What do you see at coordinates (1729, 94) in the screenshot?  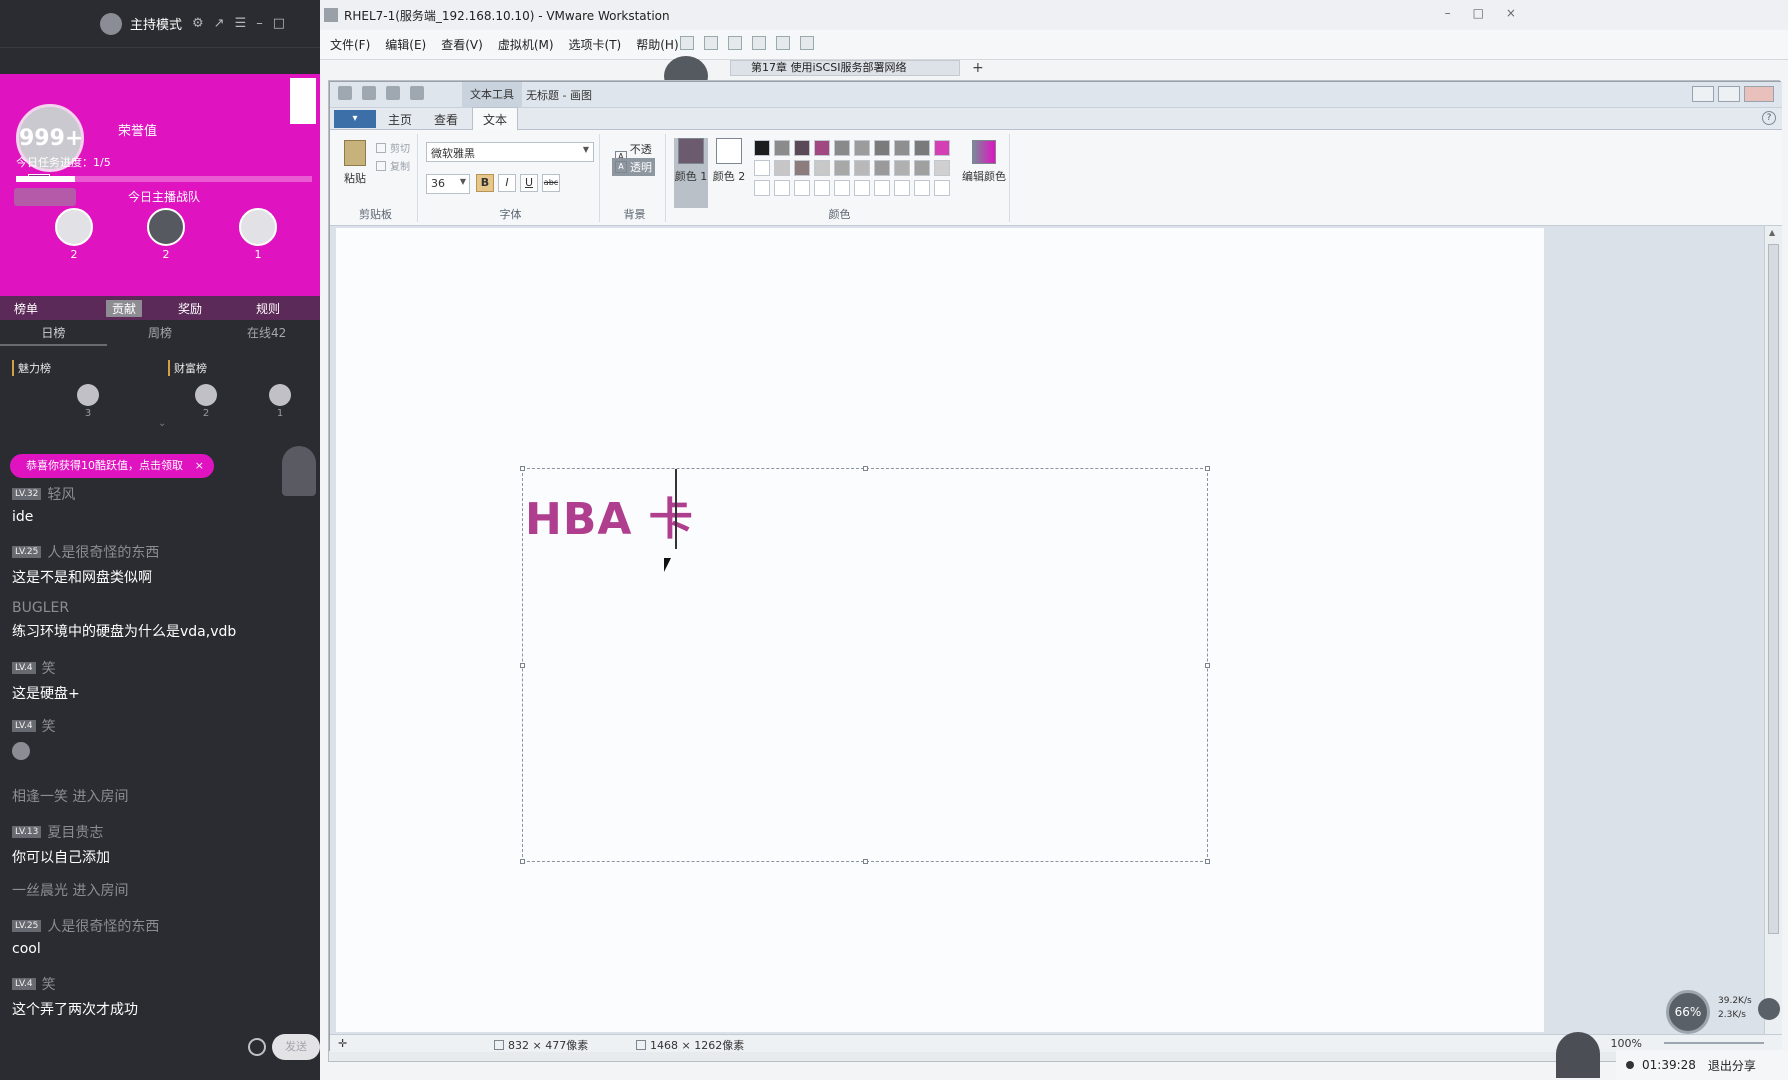 I see `maximize-icon` at bounding box center [1729, 94].